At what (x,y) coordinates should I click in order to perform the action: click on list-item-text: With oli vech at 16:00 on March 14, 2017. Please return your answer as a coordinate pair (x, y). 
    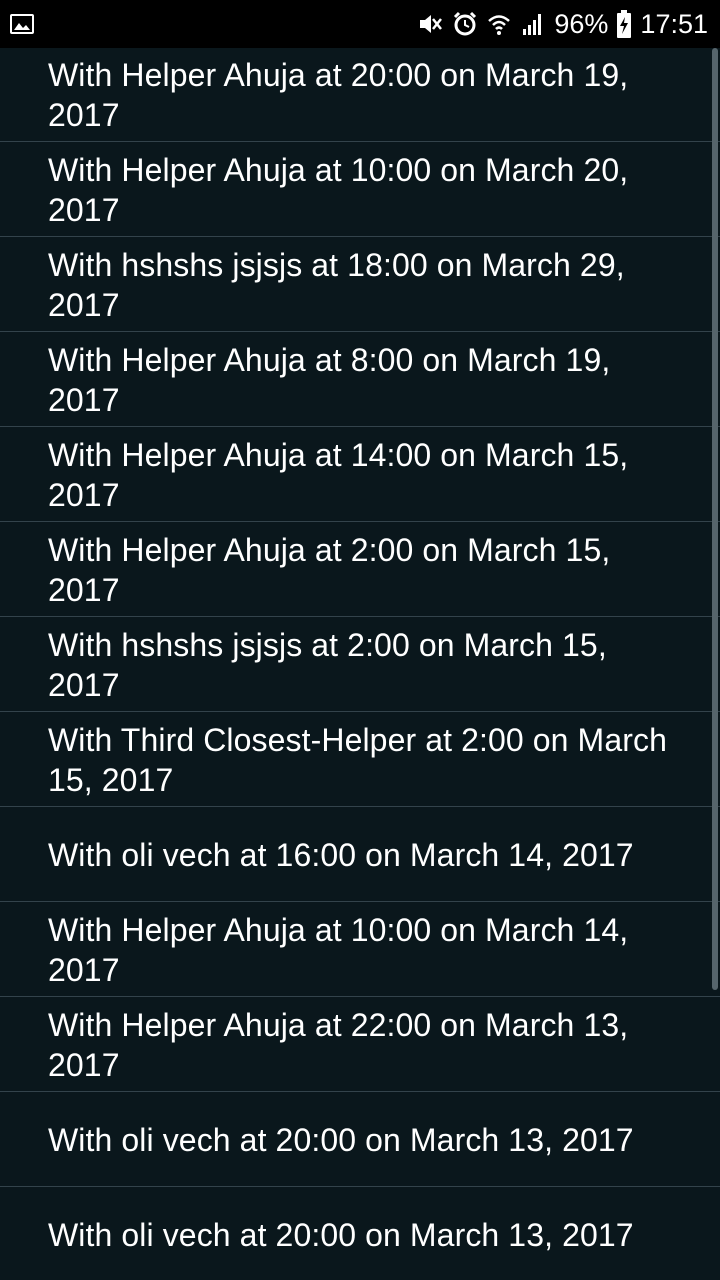
    Looking at the image, I should click on (341, 854).